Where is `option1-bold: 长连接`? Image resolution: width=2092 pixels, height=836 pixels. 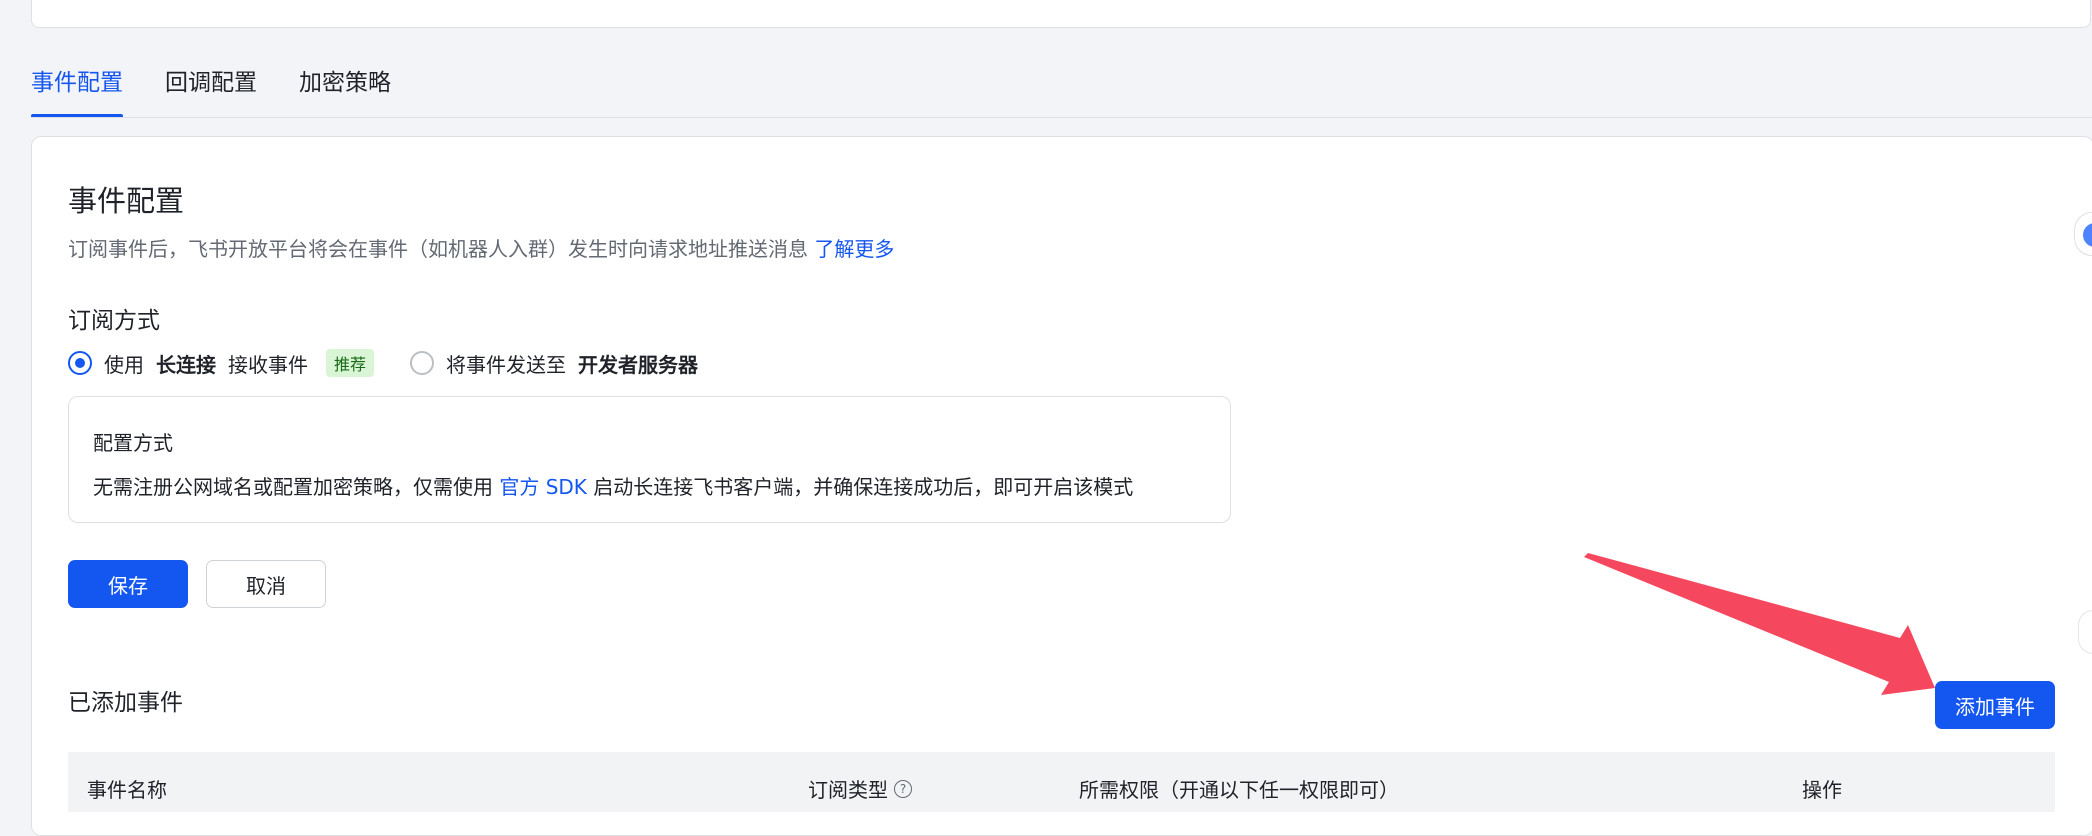
option1-bold: 长连接 is located at coordinates (186, 364).